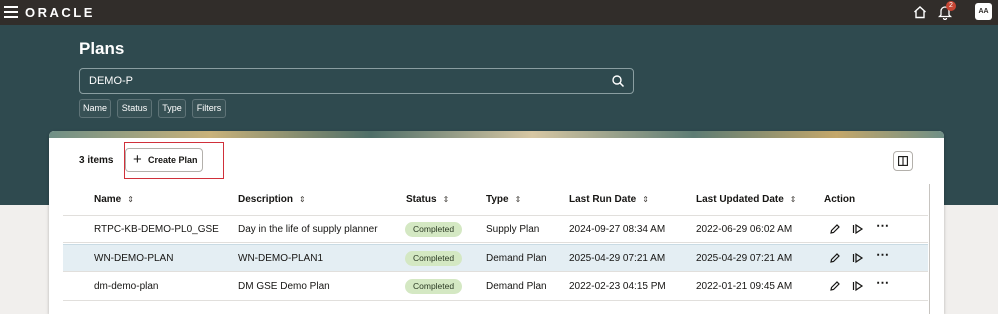  What do you see at coordinates (134, 108) in the screenshot?
I see `filter-chip-status: Status` at bounding box center [134, 108].